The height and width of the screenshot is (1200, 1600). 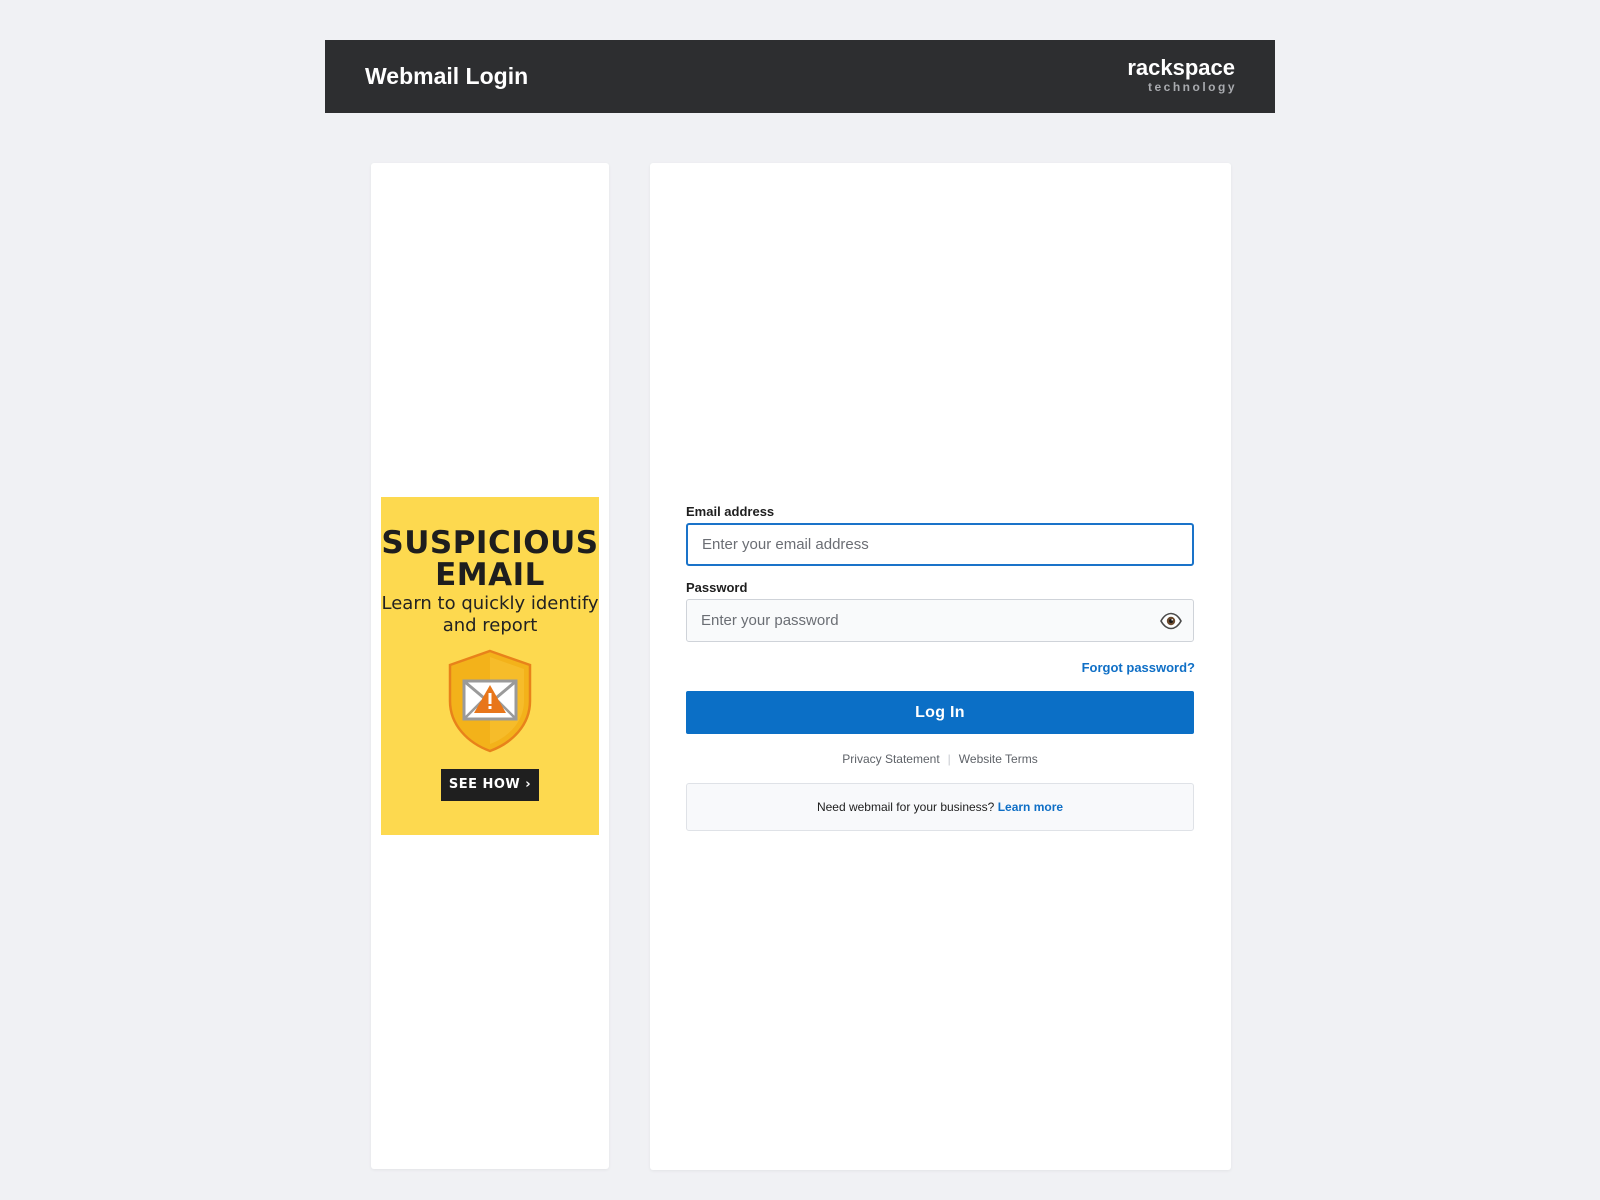 What do you see at coordinates (490, 785) in the screenshot?
I see `see-how-button: SEE HOW ›` at bounding box center [490, 785].